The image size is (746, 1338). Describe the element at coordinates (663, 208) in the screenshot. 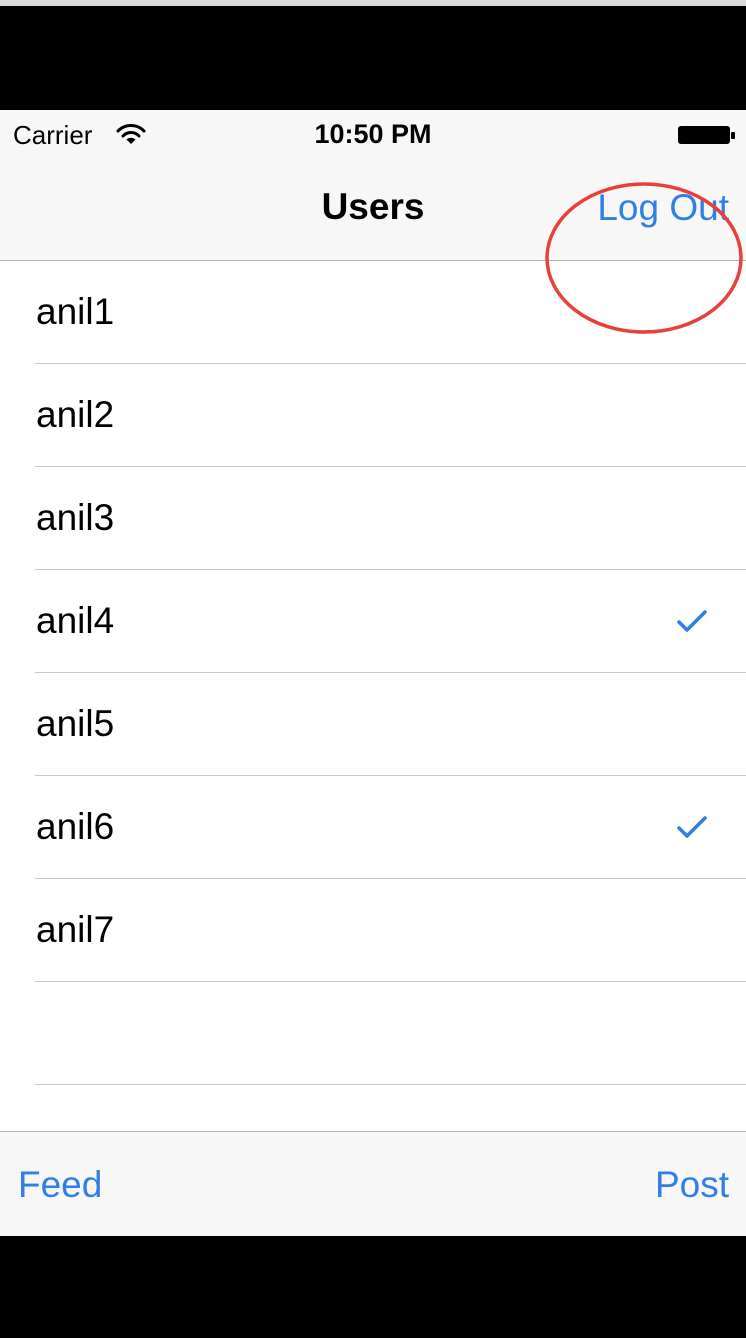

I see `log-out-button: Log Out` at that location.